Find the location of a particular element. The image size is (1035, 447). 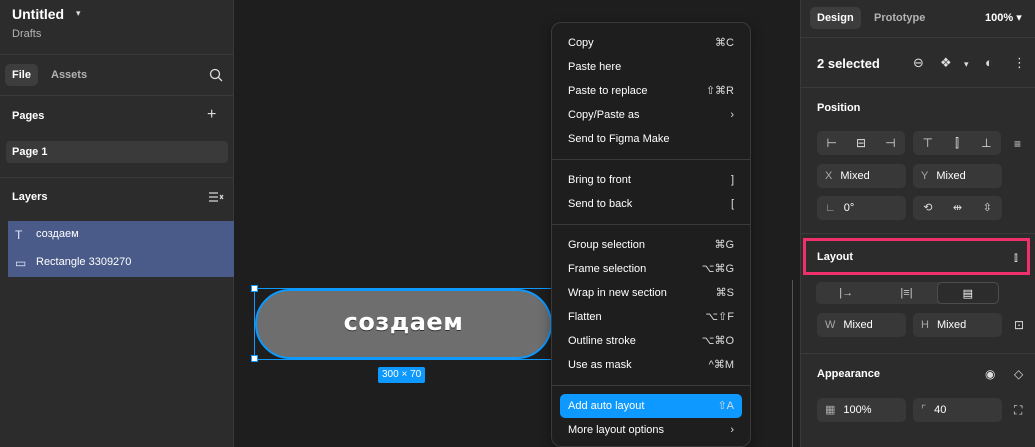

layout-direction-toggle: |→ |≡| ▤ is located at coordinates (907, 293).